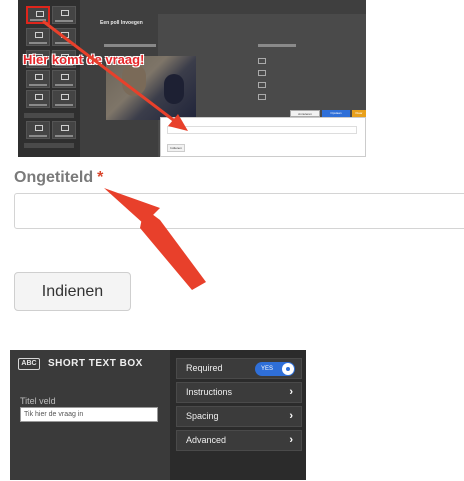 The image size is (464, 481). I want to click on preview-submit-button: Indienen, so click(176, 148).